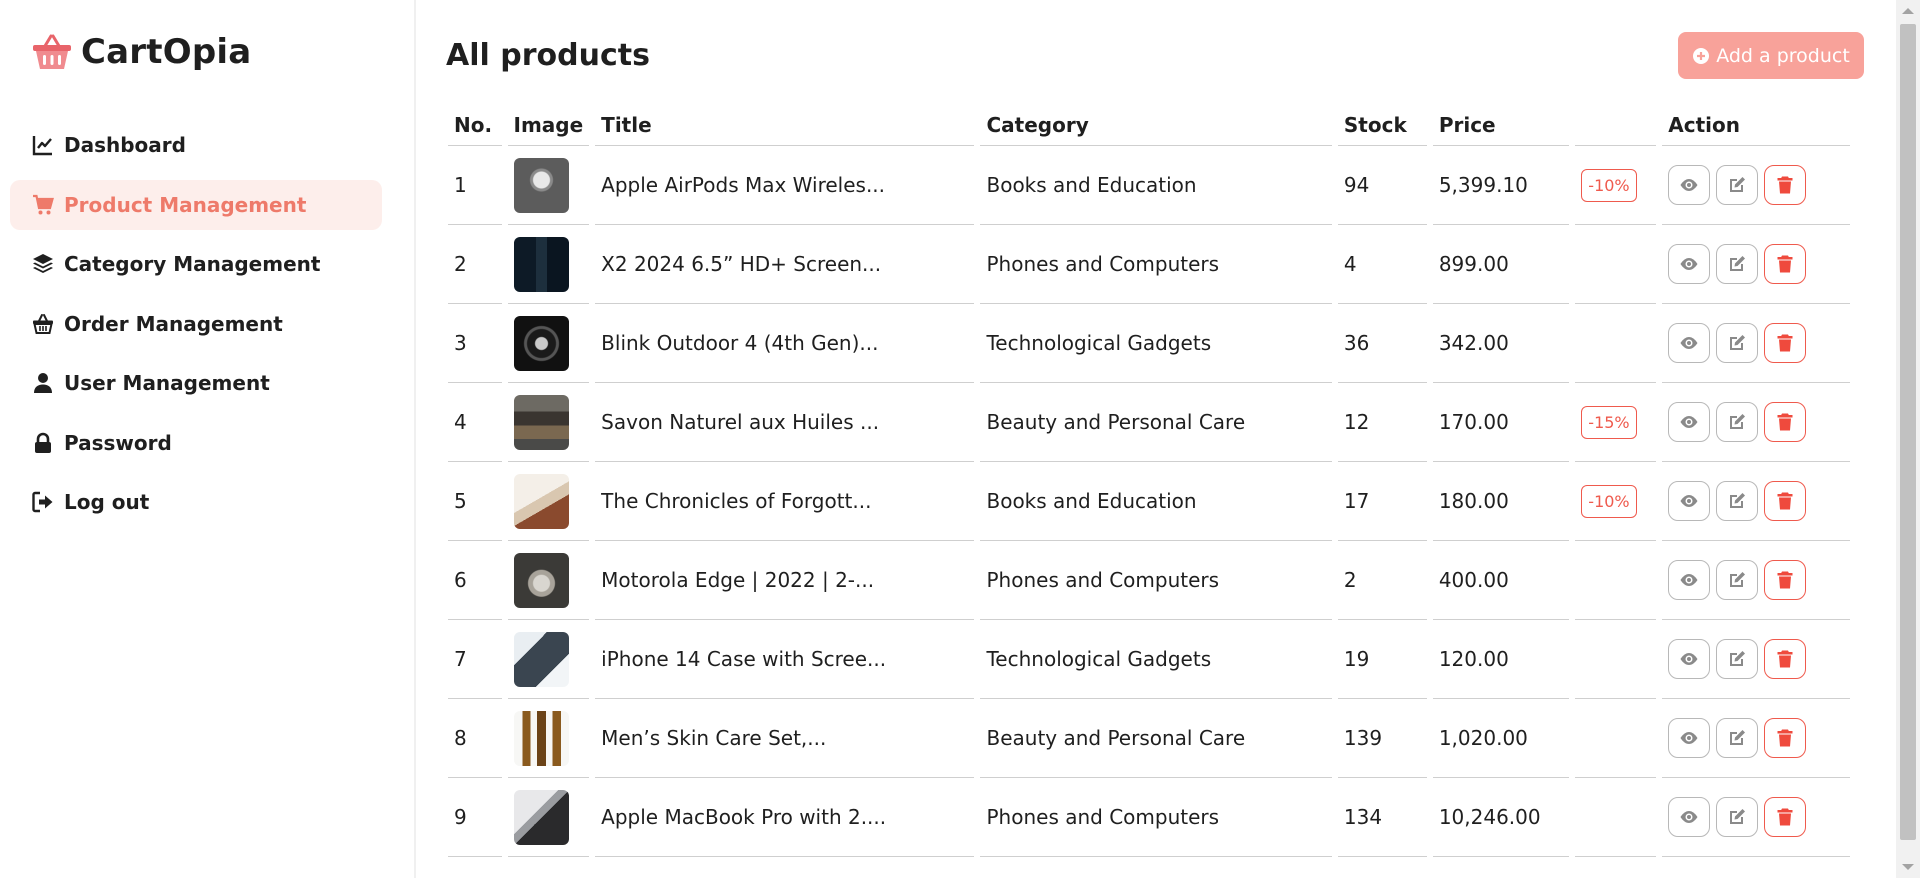  I want to click on sidebar-item-product-management: Product Management, so click(196, 204).